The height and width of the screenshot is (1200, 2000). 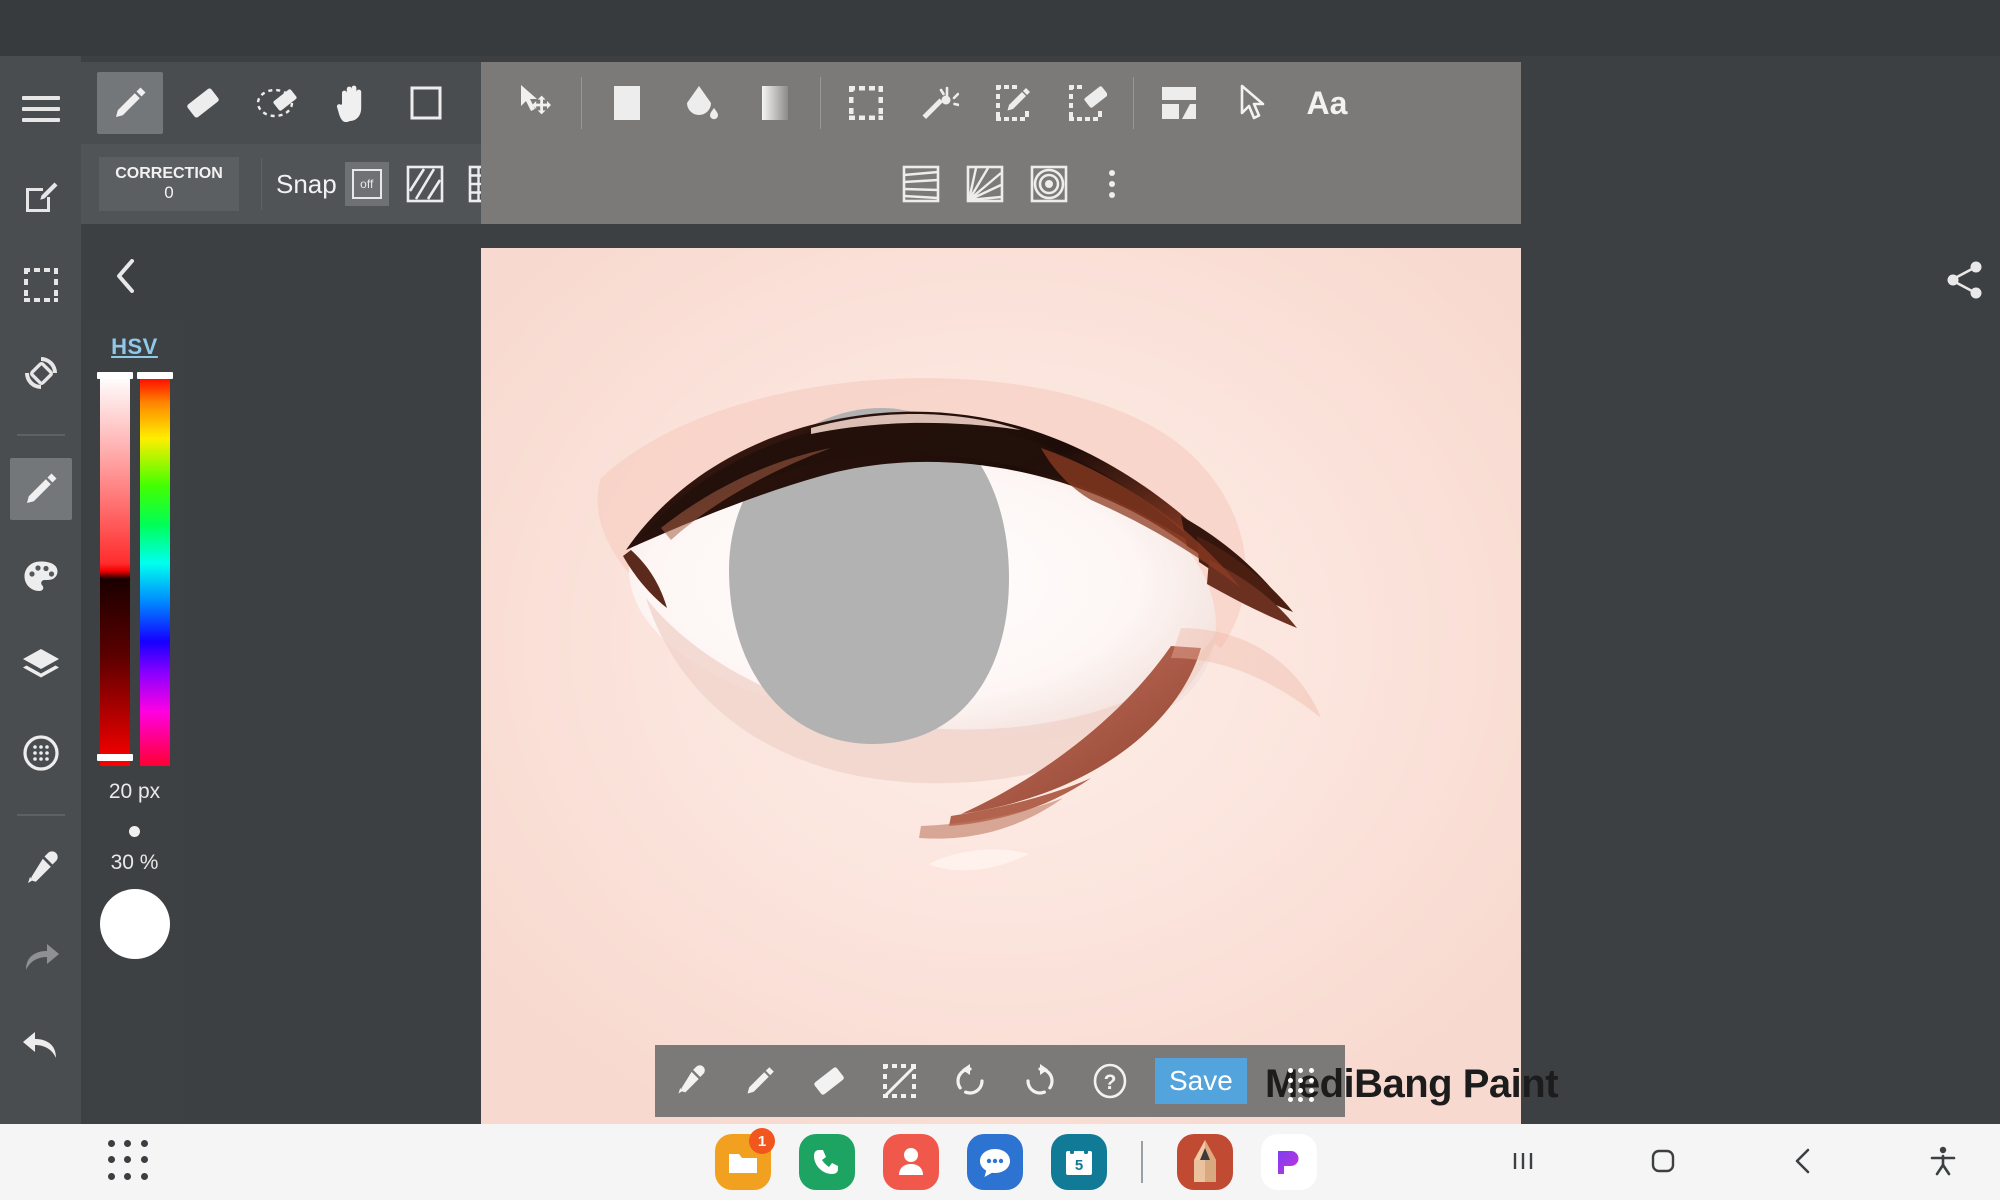 I want to click on home-button, so click(x=1663, y=1161).